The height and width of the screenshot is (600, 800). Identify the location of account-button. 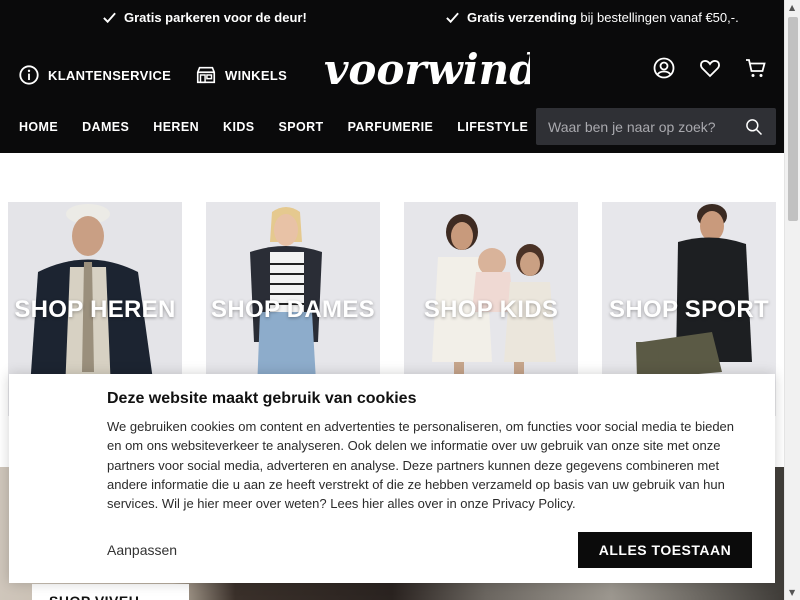
(664, 68).